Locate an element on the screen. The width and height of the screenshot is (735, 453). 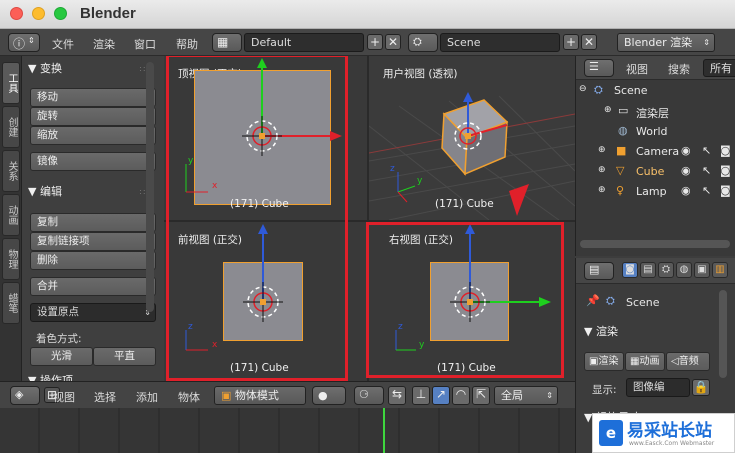
render-tab-icon: ◙ is located at coordinates (630, 270).